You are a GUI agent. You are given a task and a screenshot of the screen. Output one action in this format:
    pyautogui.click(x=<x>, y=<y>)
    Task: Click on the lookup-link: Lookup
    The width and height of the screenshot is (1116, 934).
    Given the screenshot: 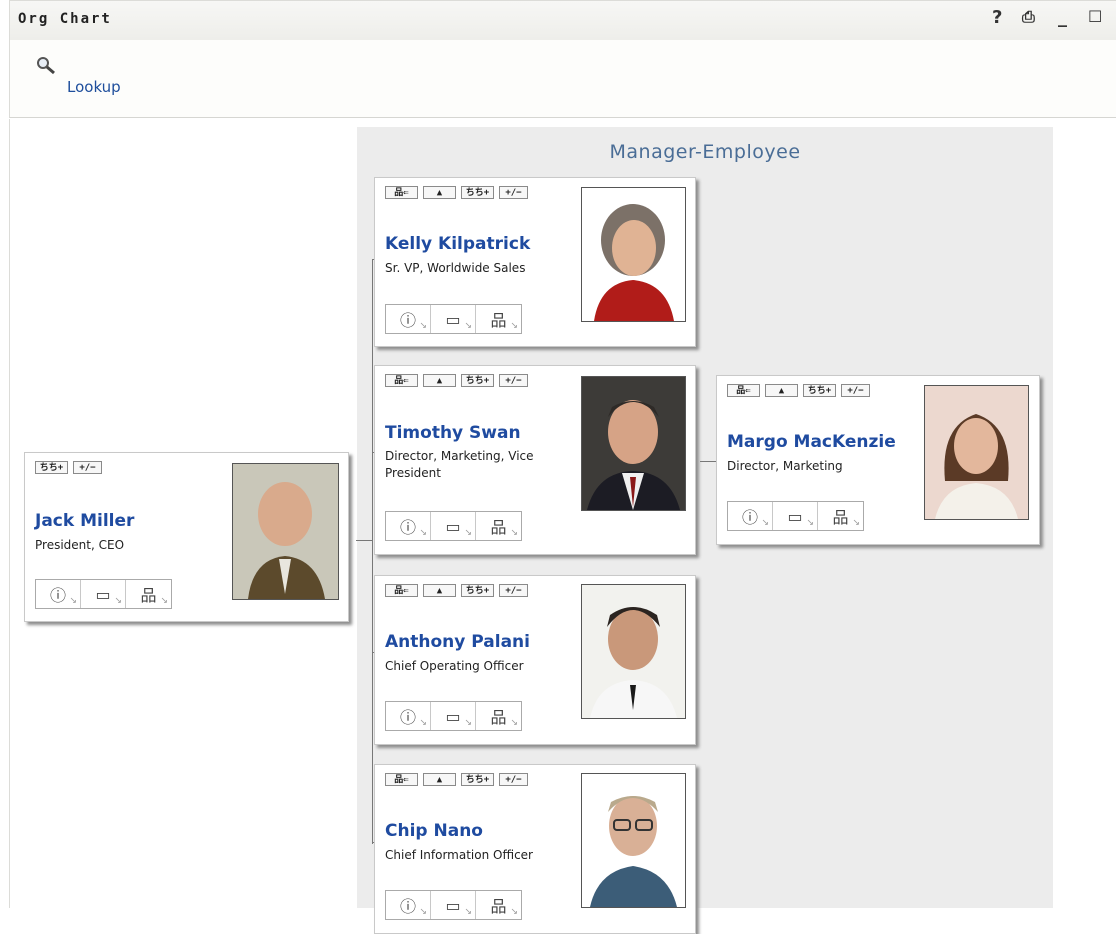 What is the action you would take?
    pyautogui.click(x=94, y=87)
    